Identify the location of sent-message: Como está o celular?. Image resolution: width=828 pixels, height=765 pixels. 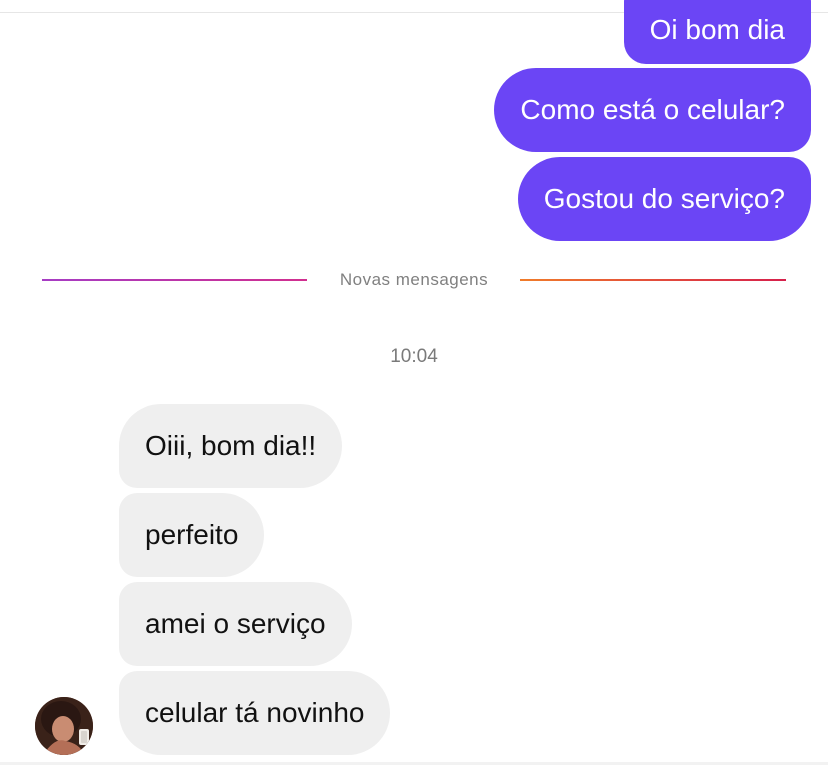
(652, 110).